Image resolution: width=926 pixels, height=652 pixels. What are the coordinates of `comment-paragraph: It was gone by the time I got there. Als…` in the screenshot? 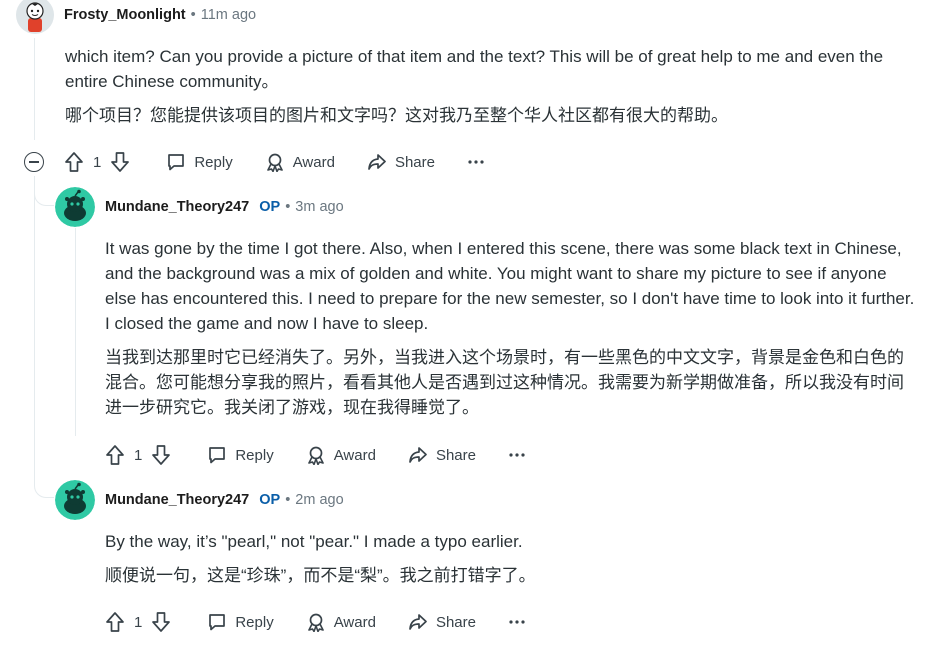 It's located at (510, 286).